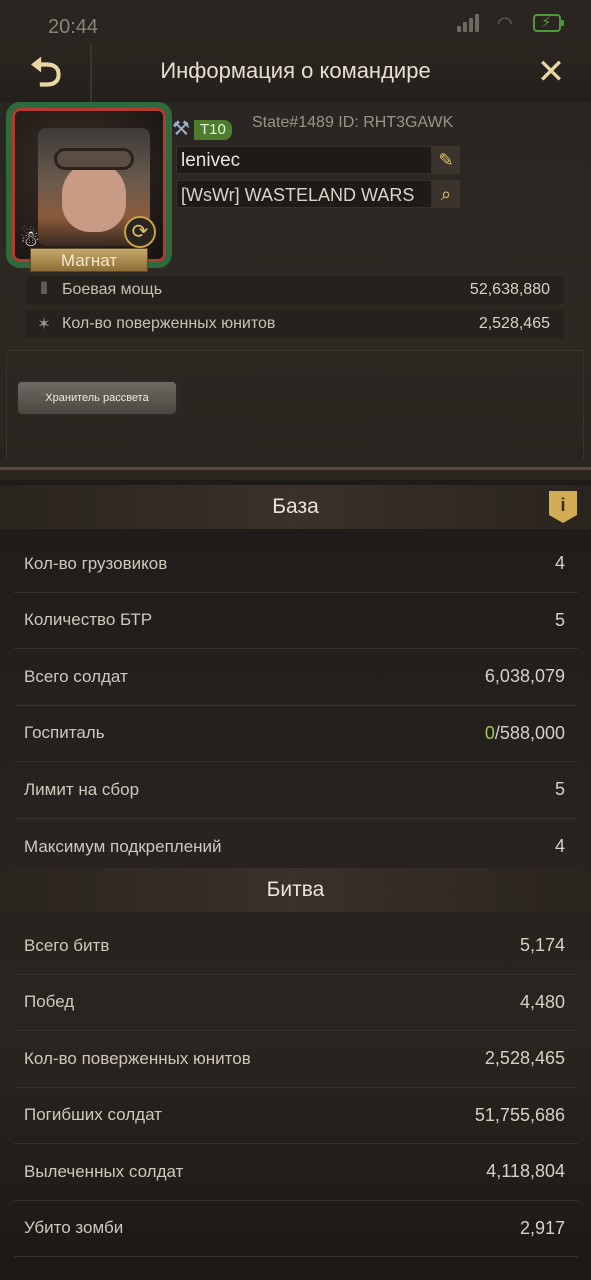  I want to click on rank-badge: Магнат, so click(89, 260).